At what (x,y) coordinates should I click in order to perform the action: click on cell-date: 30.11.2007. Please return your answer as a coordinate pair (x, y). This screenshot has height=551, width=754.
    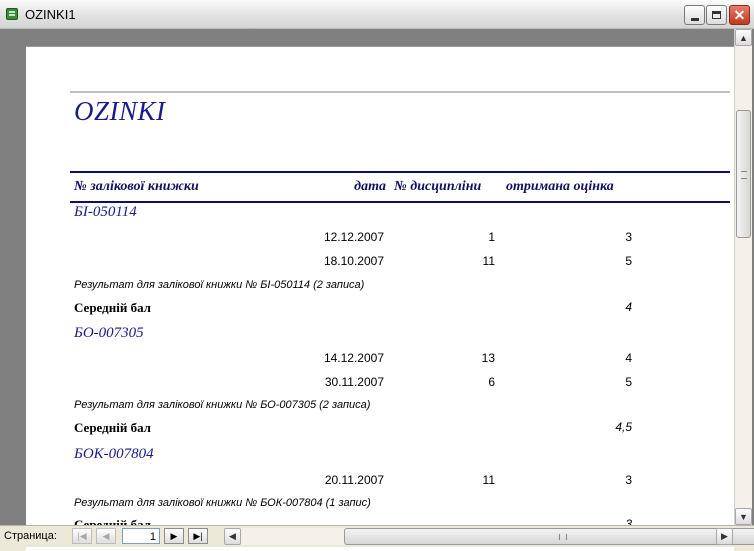
    Looking at the image, I should click on (354, 382).